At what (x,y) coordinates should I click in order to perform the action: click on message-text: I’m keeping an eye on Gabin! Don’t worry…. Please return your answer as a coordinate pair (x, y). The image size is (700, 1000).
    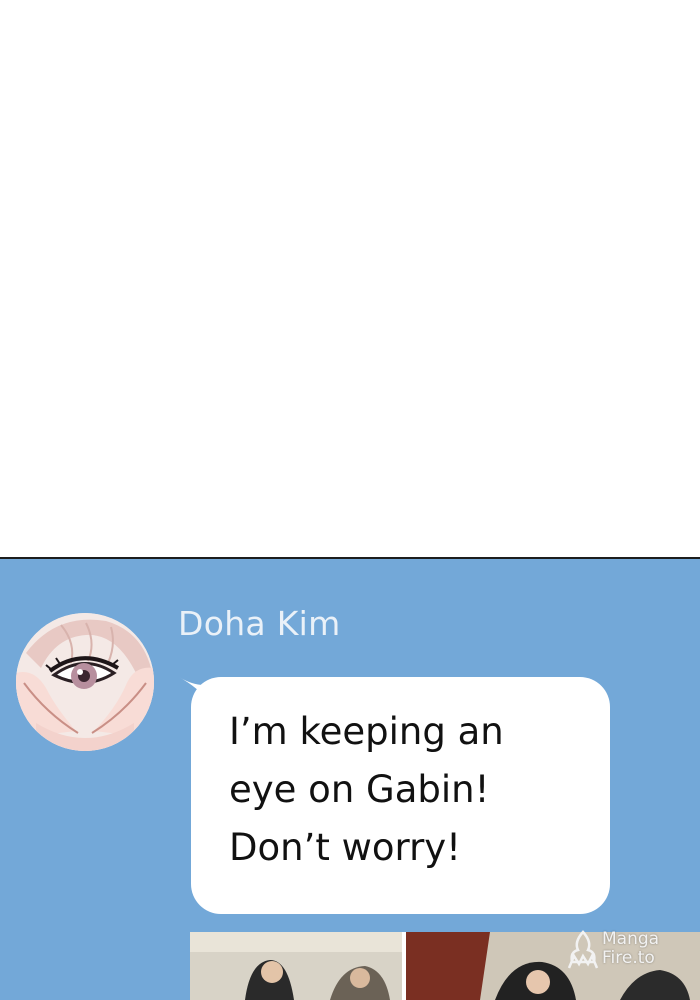
    Looking at the image, I should click on (366, 789).